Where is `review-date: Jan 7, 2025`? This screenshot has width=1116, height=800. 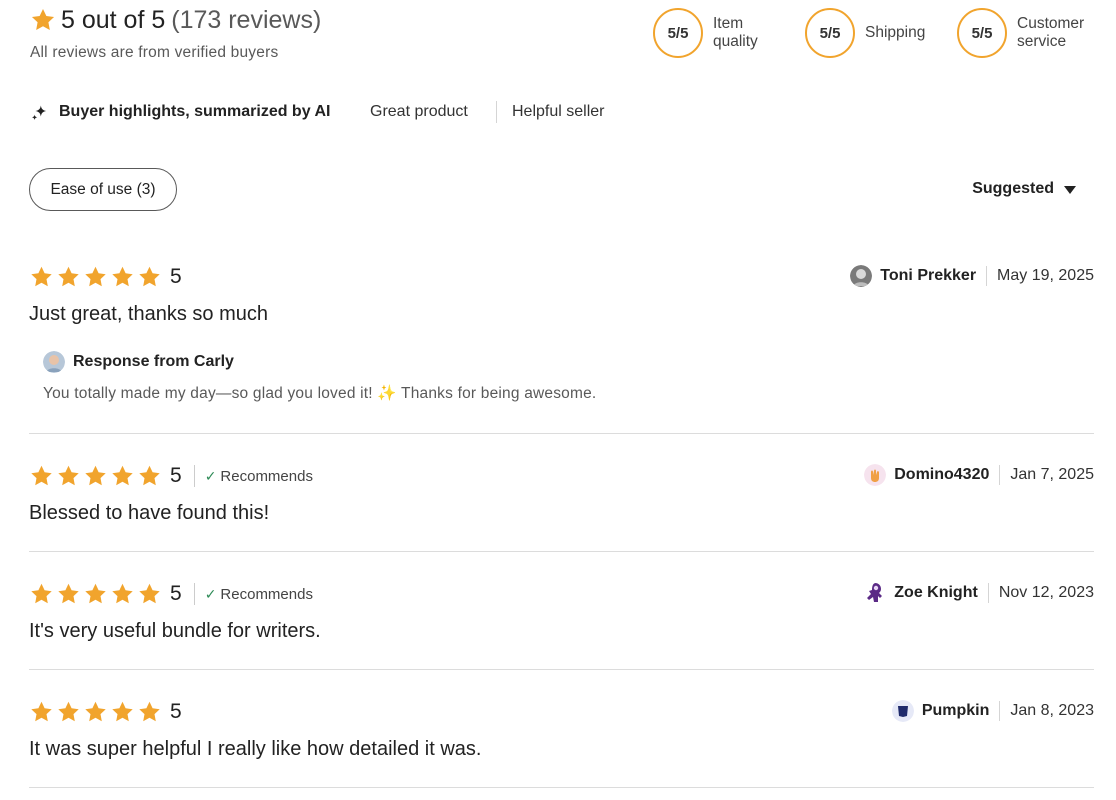 review-date: Jan 7, 2025 is located at coordinates (1052, 474).